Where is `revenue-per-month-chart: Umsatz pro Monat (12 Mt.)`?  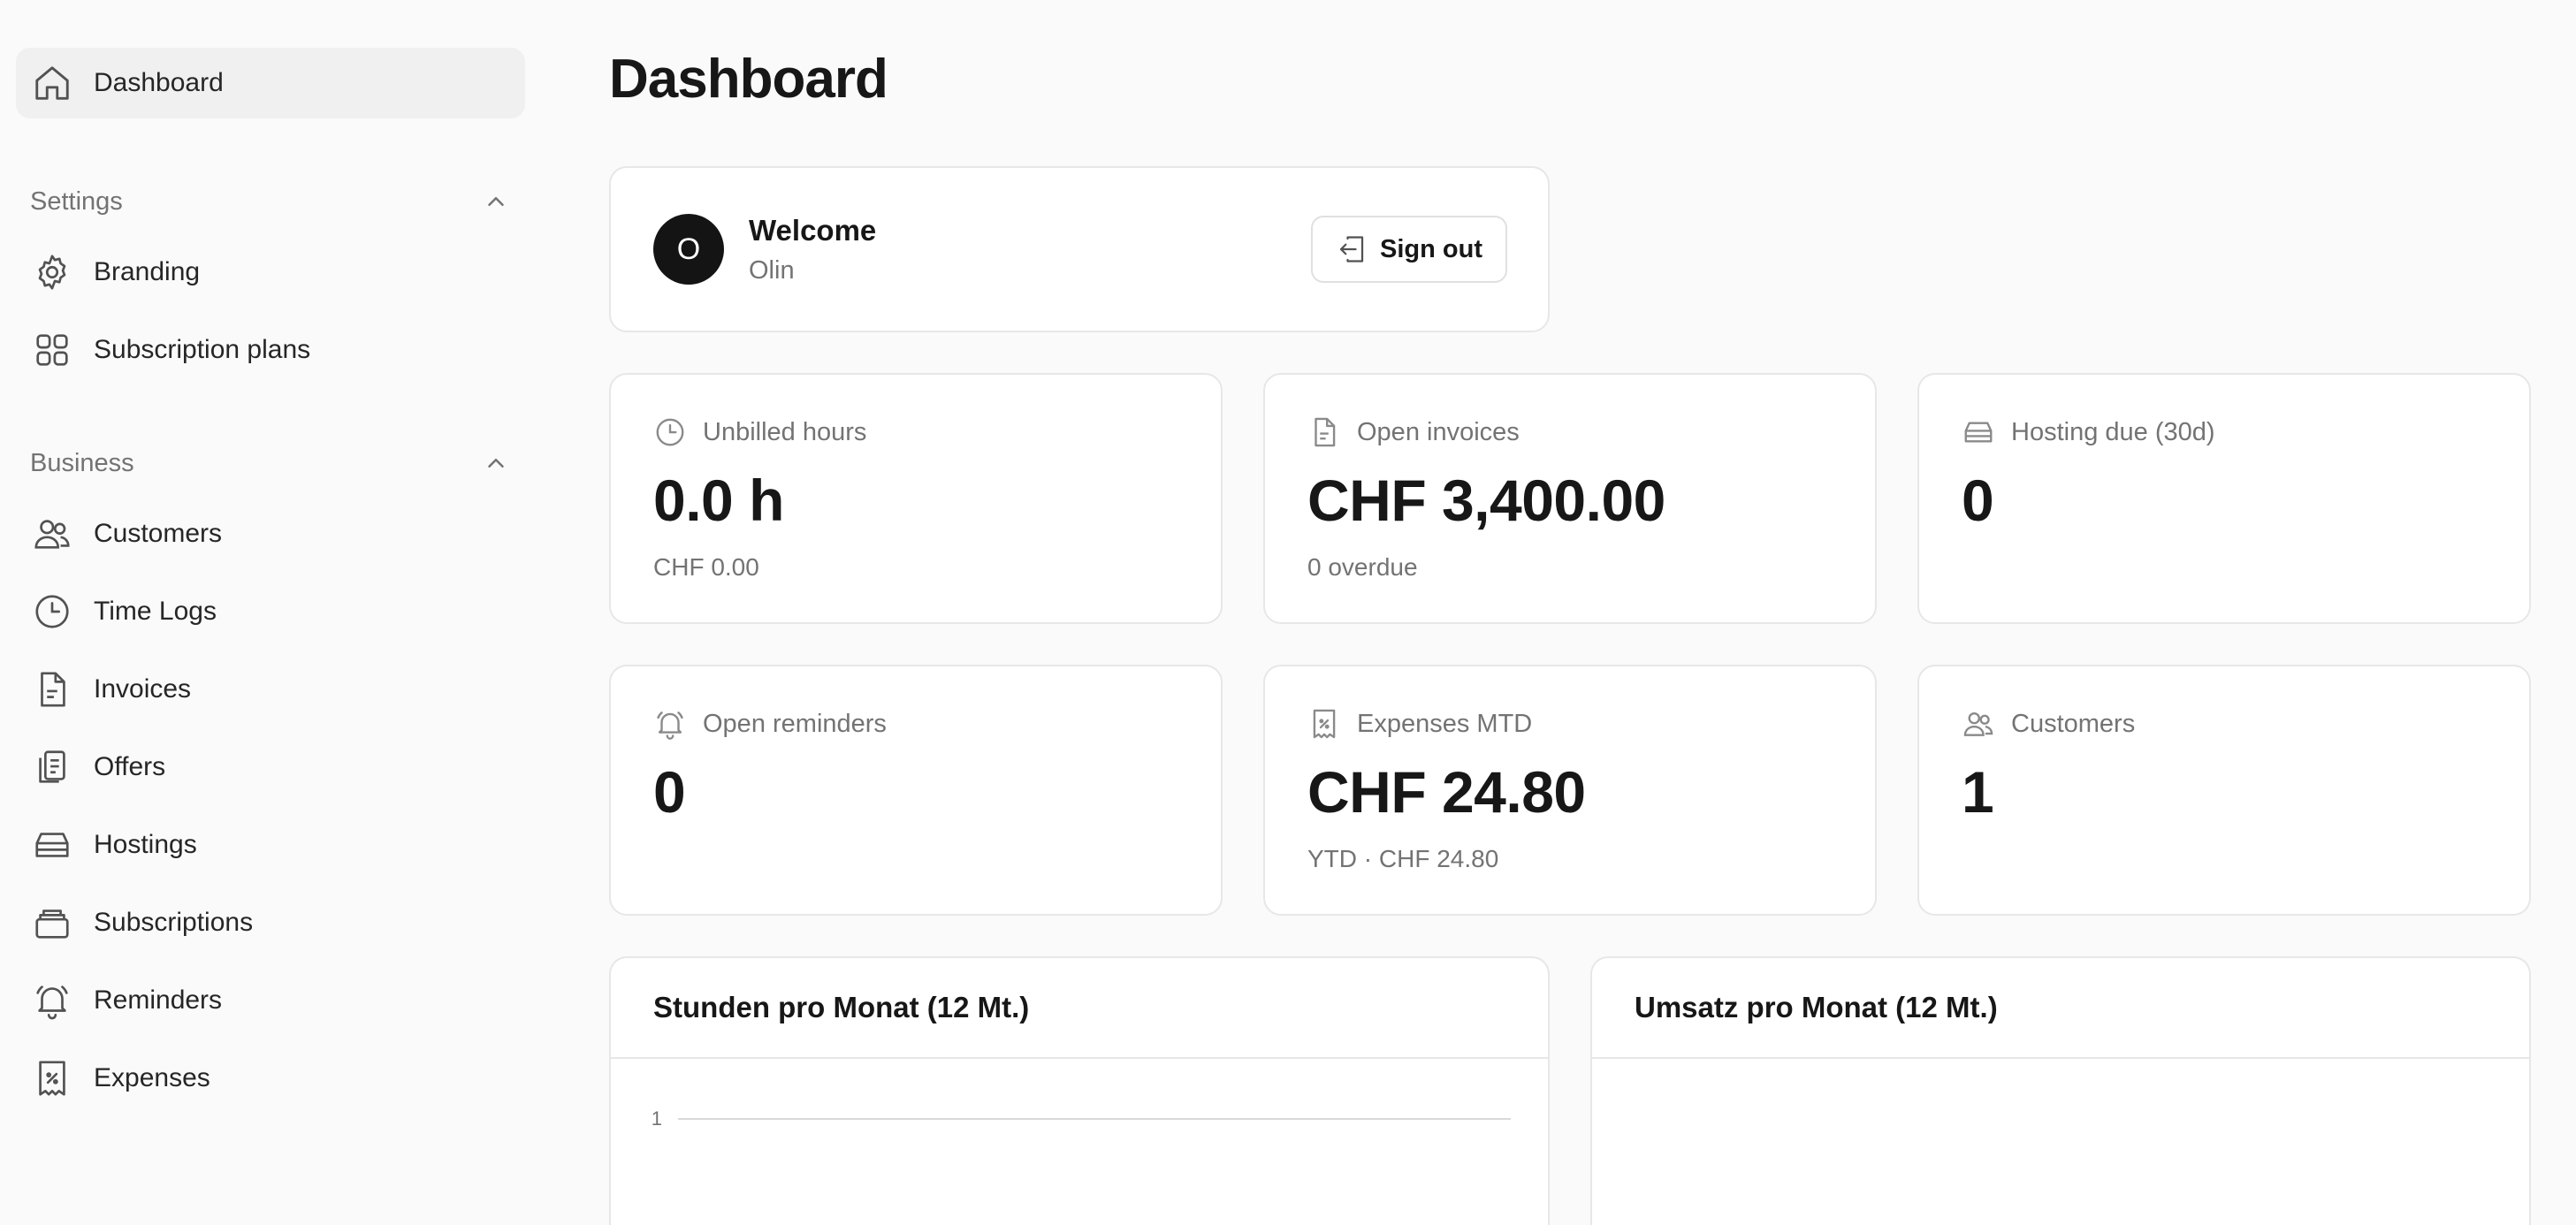 revenue-per-month-chart: Umsatz pro Monat (12 Mt.) is located at coordinates (2060, 1090).